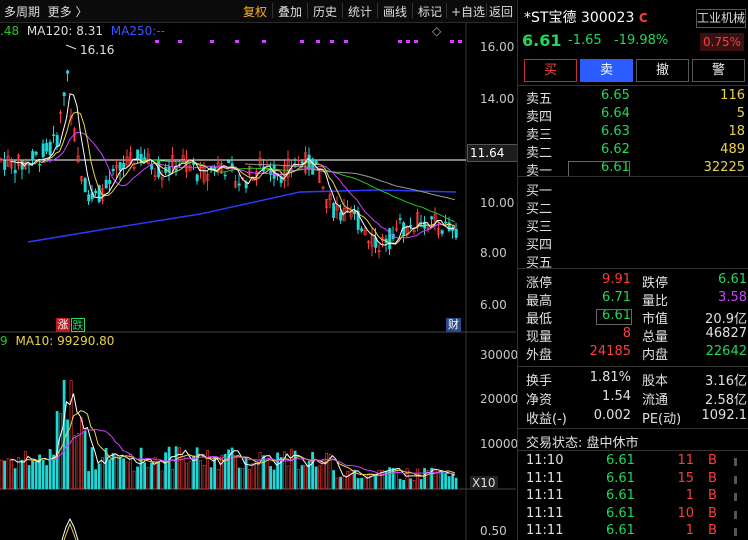  I want to click on toolbar-button-mark: 标记, so click(430, 11).